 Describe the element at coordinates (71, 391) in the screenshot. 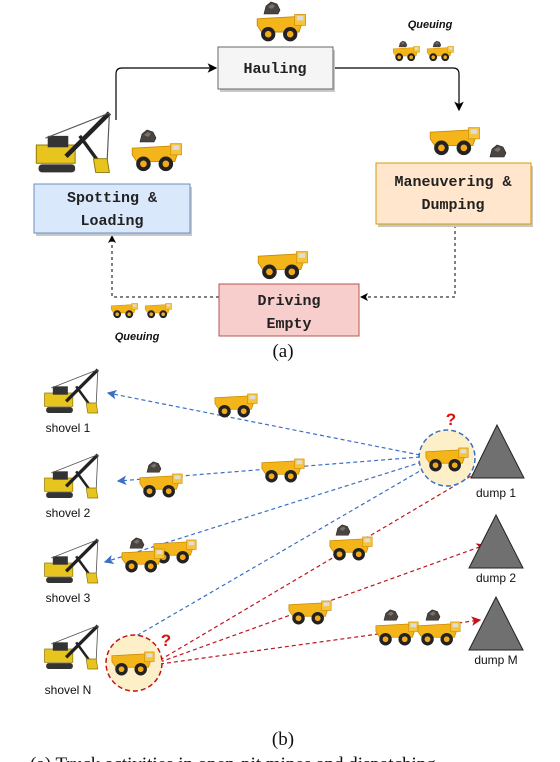

I see `shovel-1-icon` at that location.